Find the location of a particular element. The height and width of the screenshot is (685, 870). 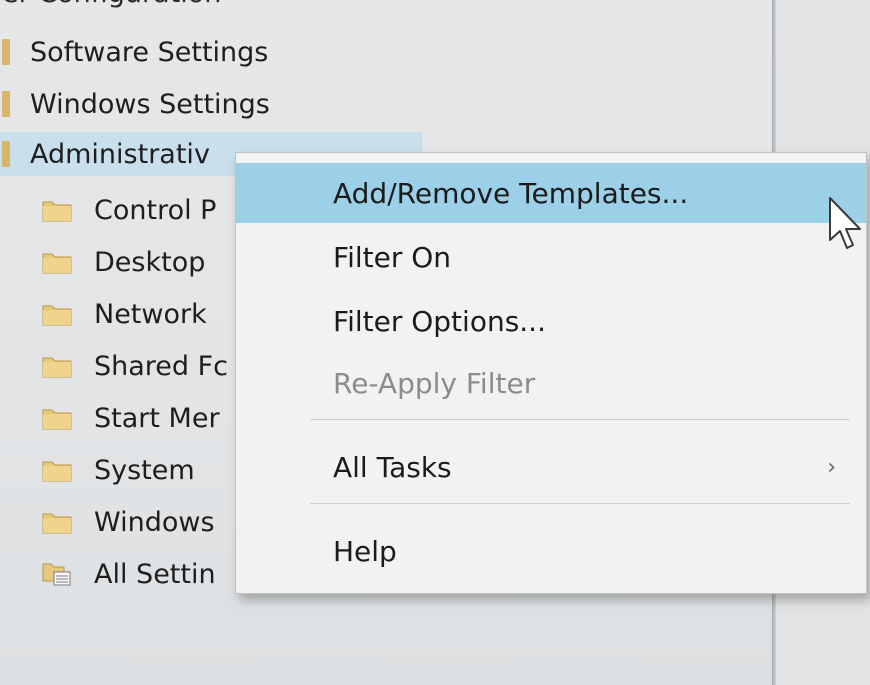

tree-item-label: Windows is located at coordinates (154, 522).